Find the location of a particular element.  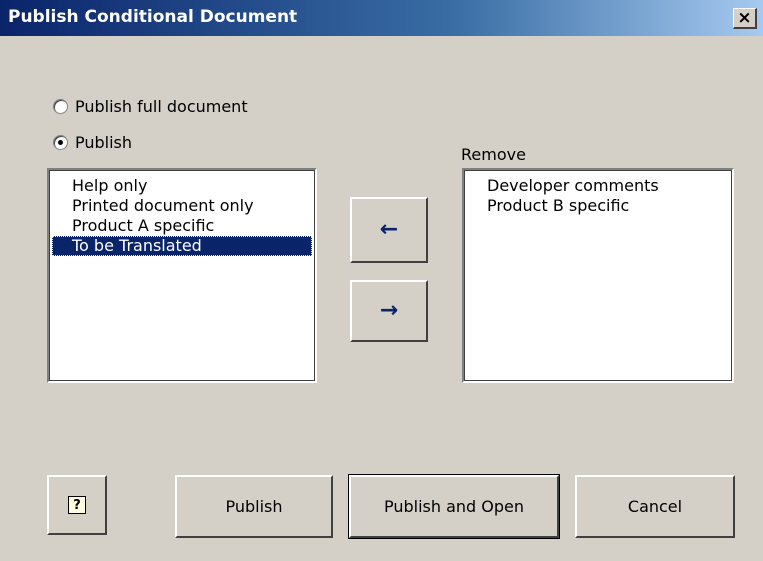

list-item: Help only is located at coordinates (182, 186).